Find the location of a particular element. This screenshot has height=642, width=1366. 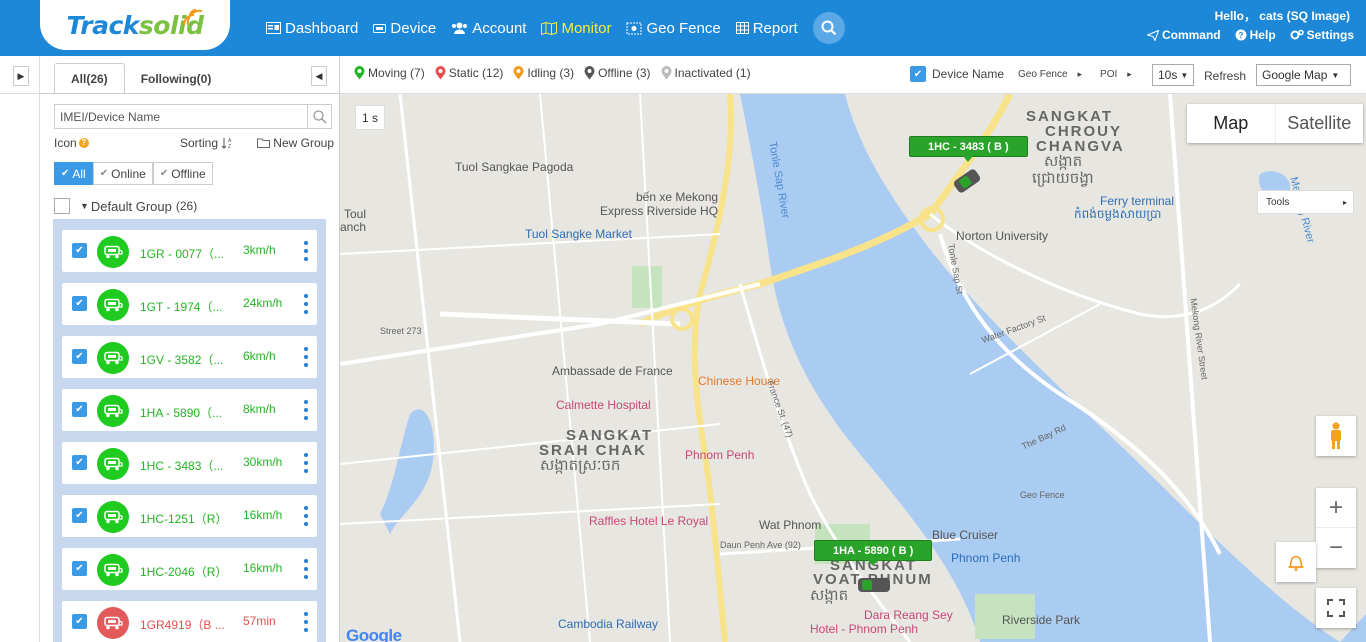

filter-online: ✔ Online is located at coordinates (122, 173).